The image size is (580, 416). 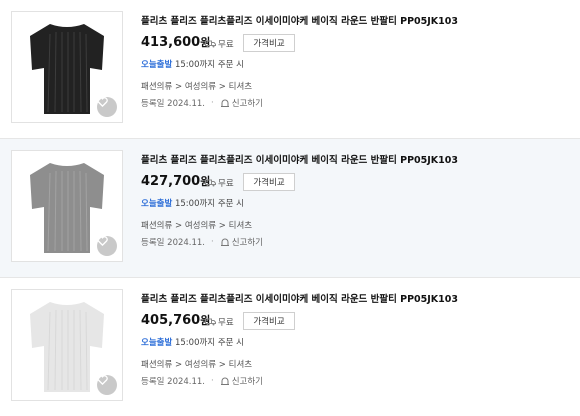 What do you see at coordinates (171, 42) in the screenshot?
I see `price-value: 413,600` at bounding box center [171, 42].